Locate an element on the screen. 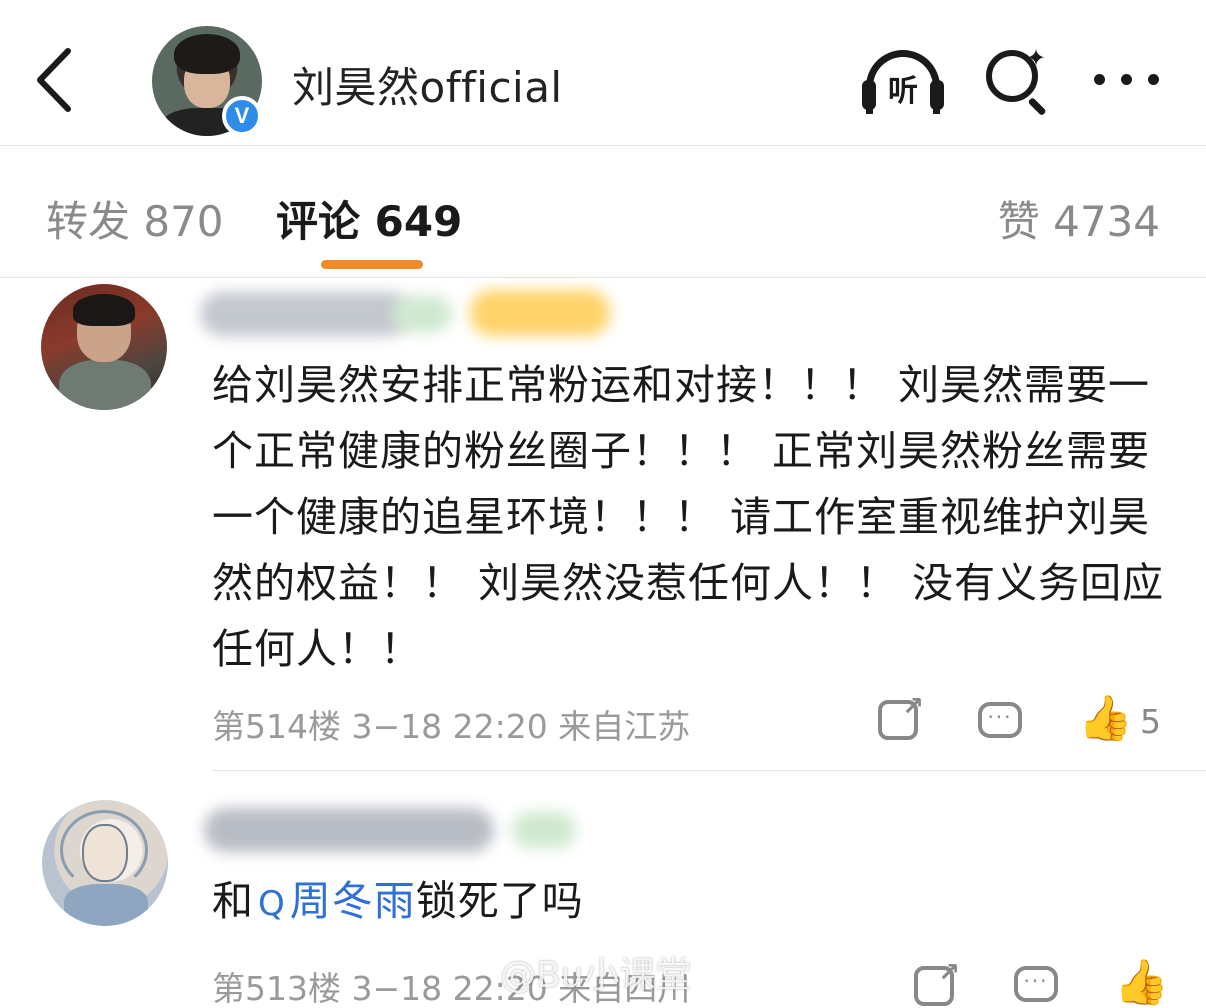  tab-bar: 转发 870 评论 649 赞 4734 is located at coordinates (603, 212).